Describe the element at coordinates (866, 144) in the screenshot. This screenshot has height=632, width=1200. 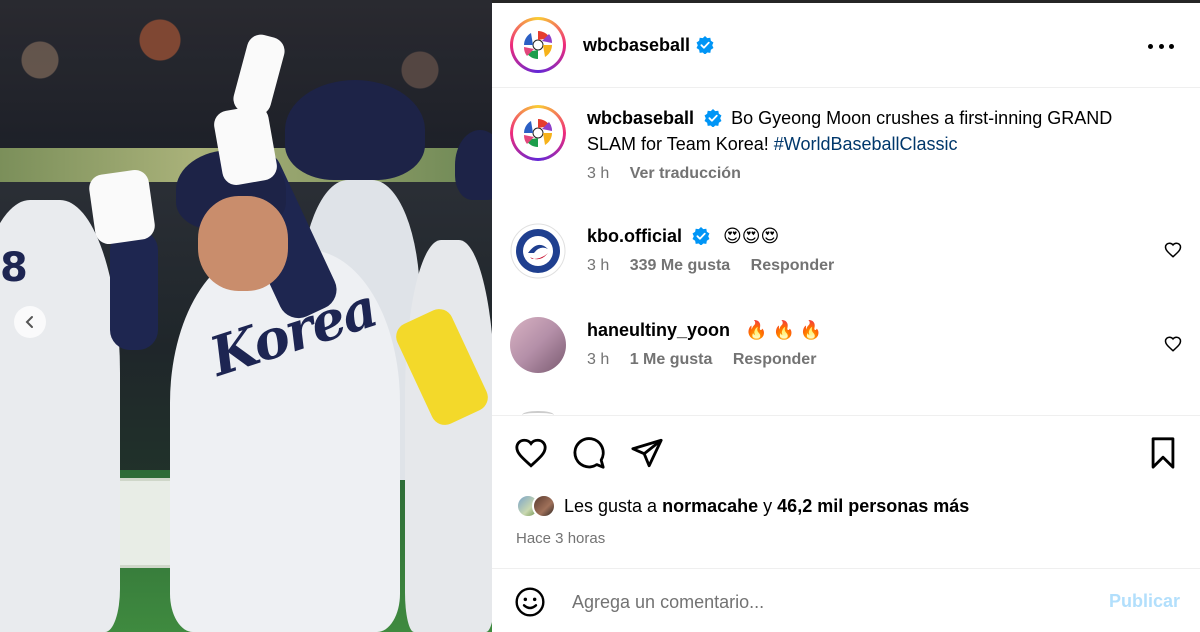
I see `caption-hashtag: #WorldBaseballClassic` at that location.